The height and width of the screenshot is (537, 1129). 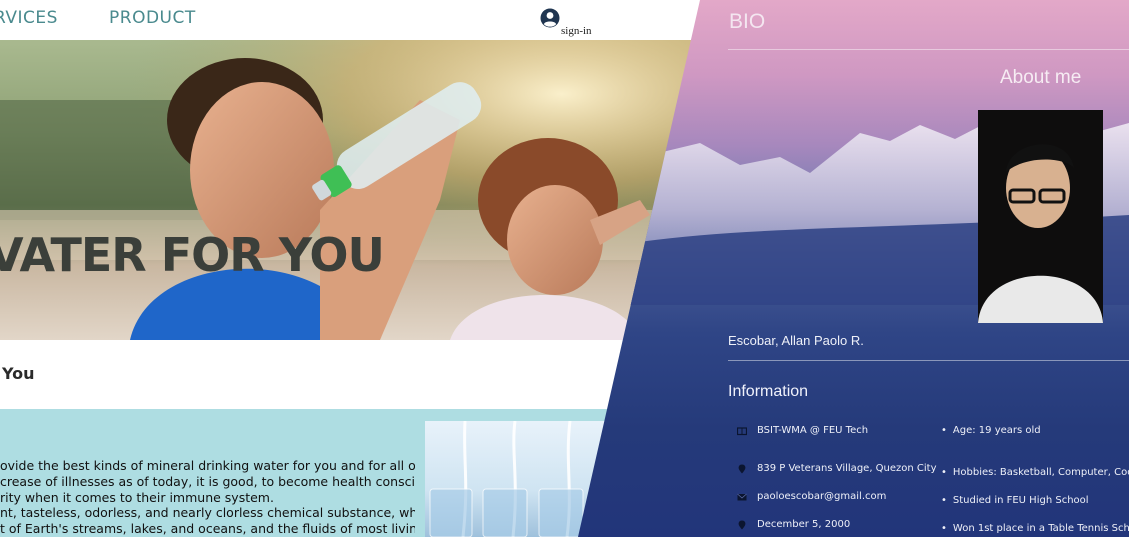 I want to click on nav-services-link: RVICES, so click(x=29, y=18).